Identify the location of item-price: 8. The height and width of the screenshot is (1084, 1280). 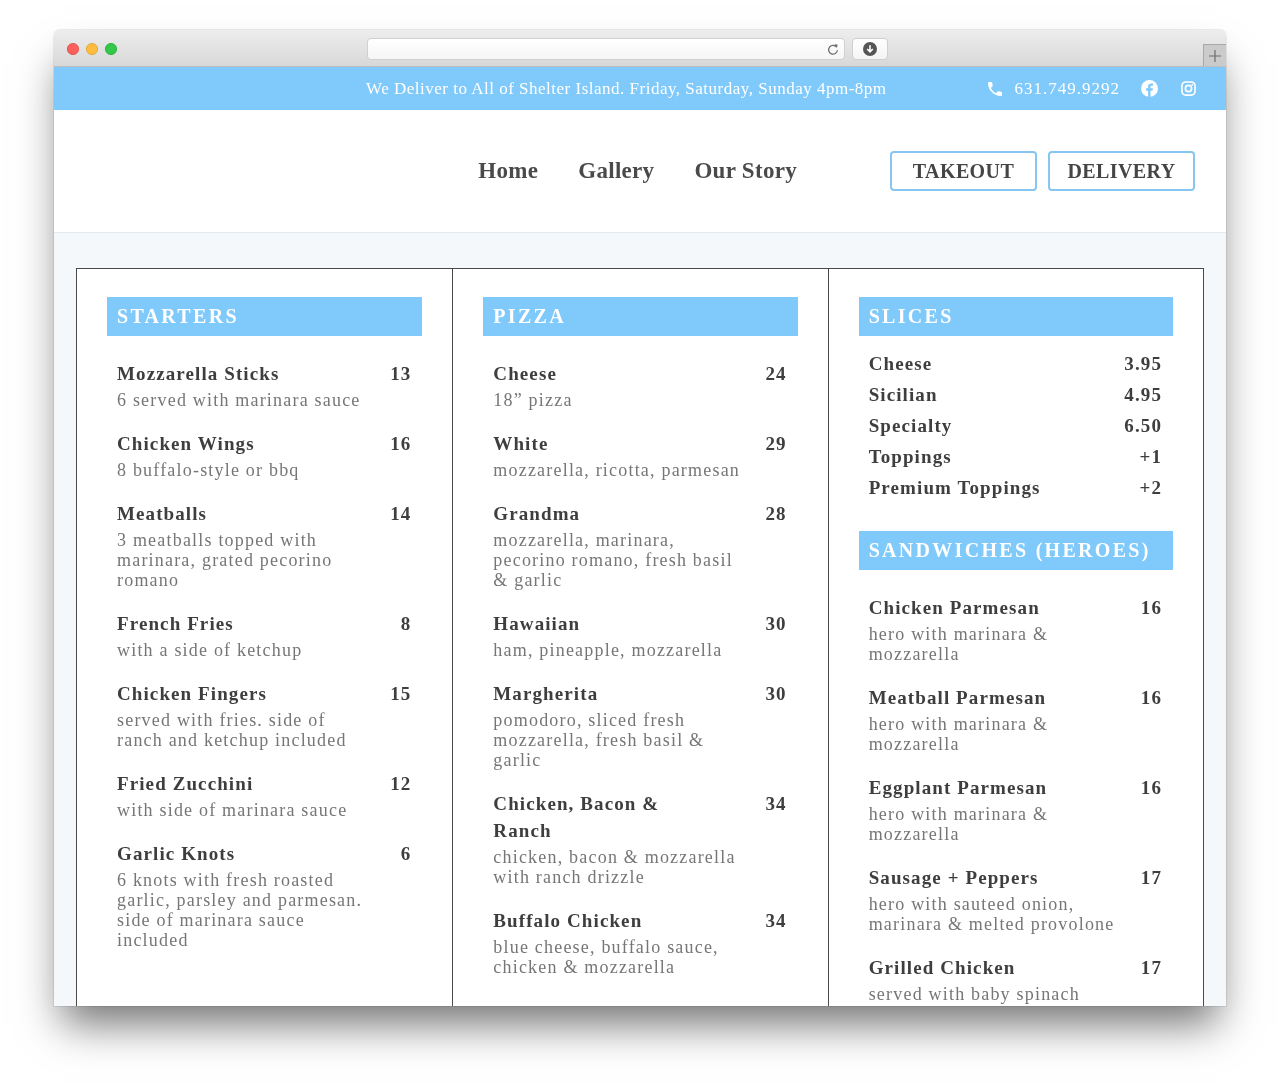
(406, 624).